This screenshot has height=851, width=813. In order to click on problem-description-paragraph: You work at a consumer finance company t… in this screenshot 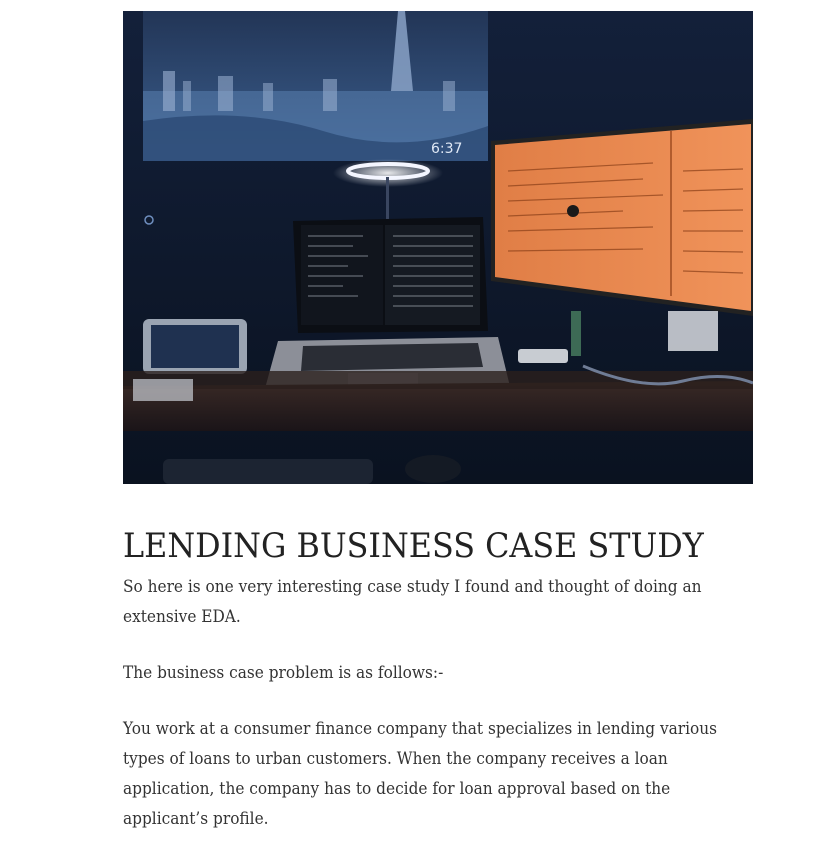, I will do `click(420, 773)`.